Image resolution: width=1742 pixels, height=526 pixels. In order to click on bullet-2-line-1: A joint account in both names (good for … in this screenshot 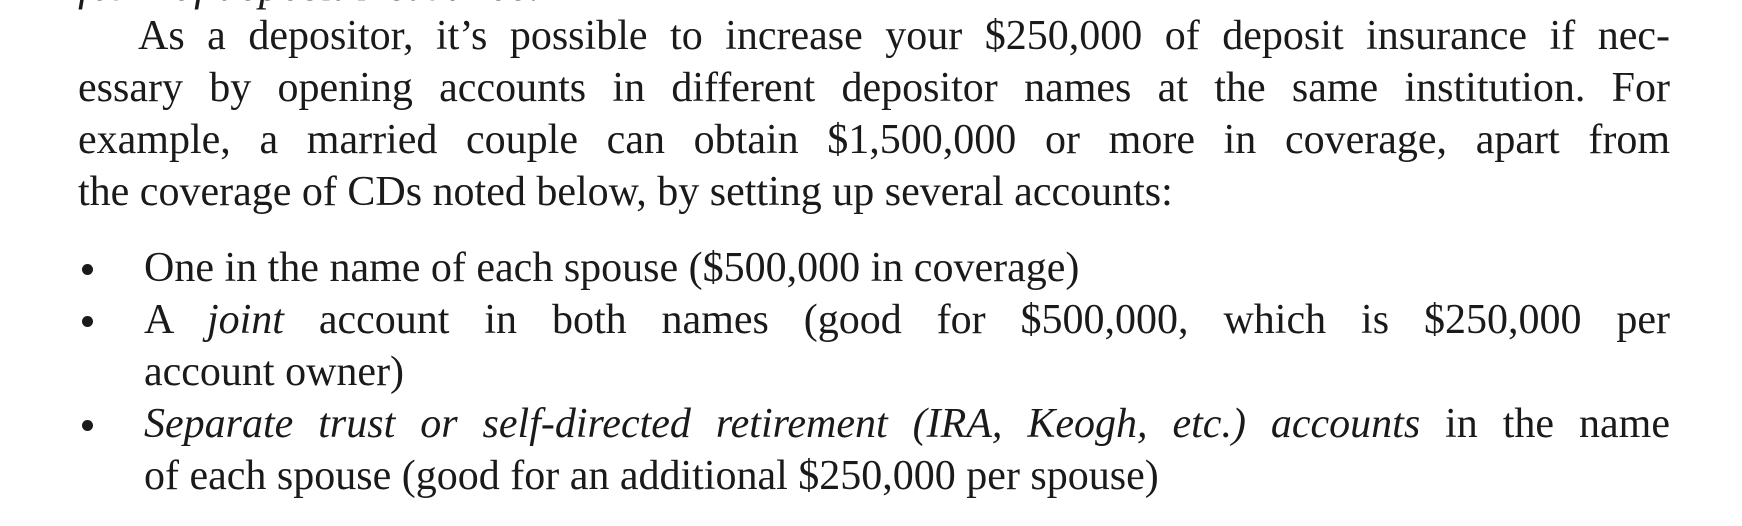, I will do `click(907, 320)`.